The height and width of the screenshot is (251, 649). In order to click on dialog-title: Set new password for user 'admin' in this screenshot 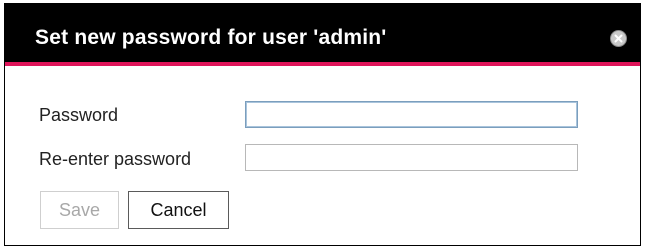, I will do `click(211, 37)`.